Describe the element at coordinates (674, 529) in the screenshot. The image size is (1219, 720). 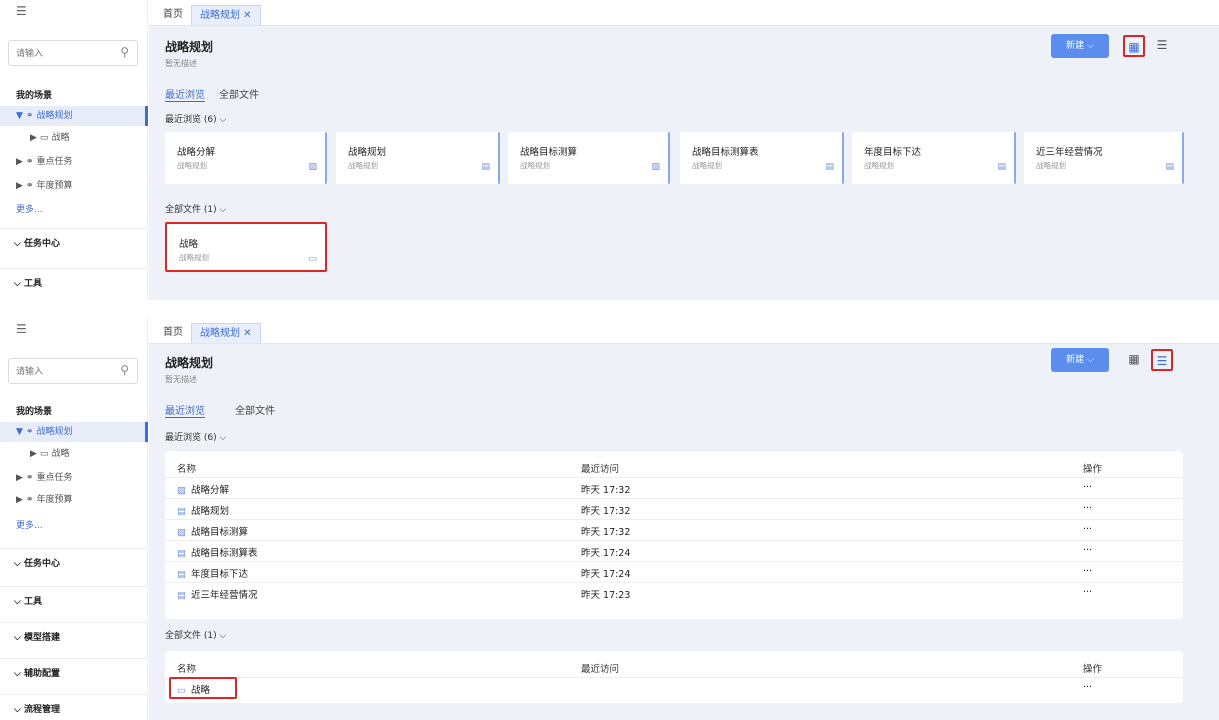
I see `table-row: ▨ 战略目标测算 昨天 17:32 ···` at that location.